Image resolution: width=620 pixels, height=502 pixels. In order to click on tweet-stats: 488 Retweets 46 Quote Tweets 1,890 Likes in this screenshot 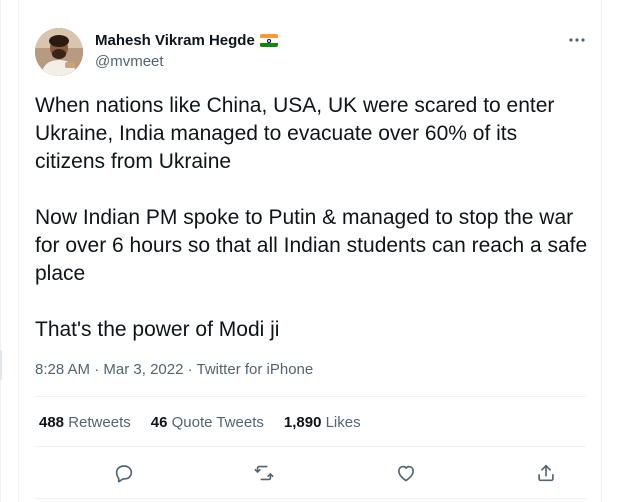, I will do `click(200, 422)`.